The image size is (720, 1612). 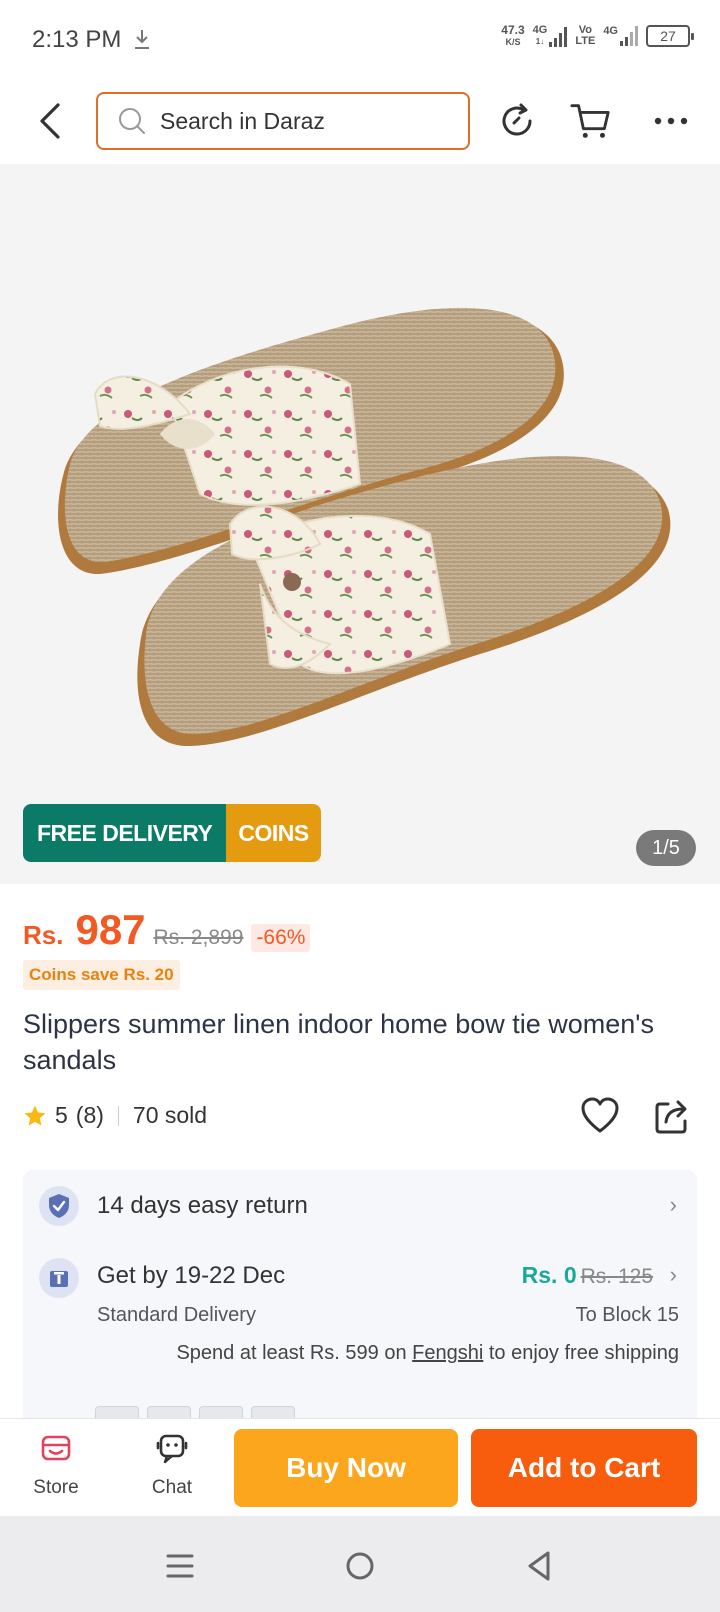 I want to click on bottom-action-bar: Store Chat Buy Now Add to Cart, so click(x=360, y=1467).